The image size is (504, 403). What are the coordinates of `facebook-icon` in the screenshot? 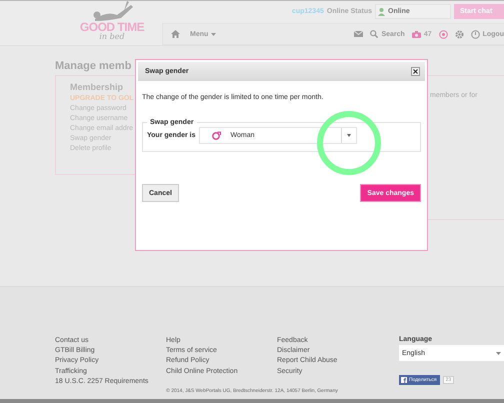 It's located at (404, 380).